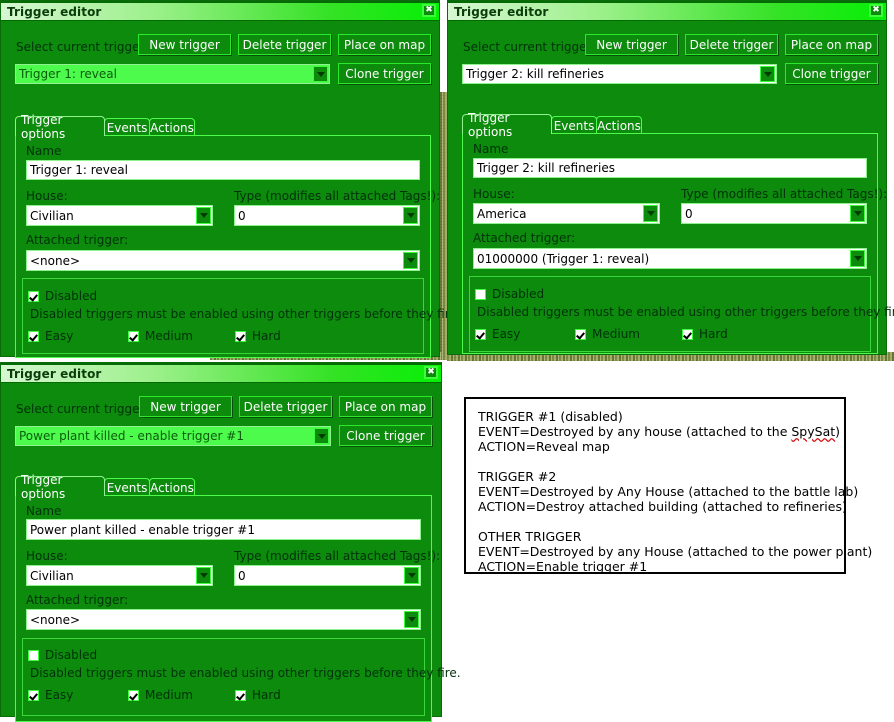 The height and width of the screenshot is (722, 894). What do you see at coordinates (507, 125) in the screenshot?
I see `tab-trigger-options-2: Trigger options` at bounding box center [507, 125].